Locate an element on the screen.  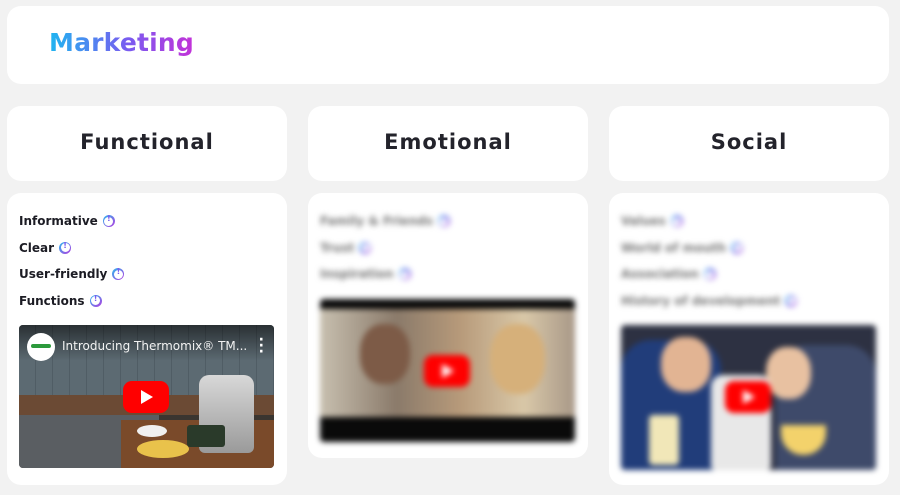
list-item: Family & Friends is located at coordinates (385, 221).